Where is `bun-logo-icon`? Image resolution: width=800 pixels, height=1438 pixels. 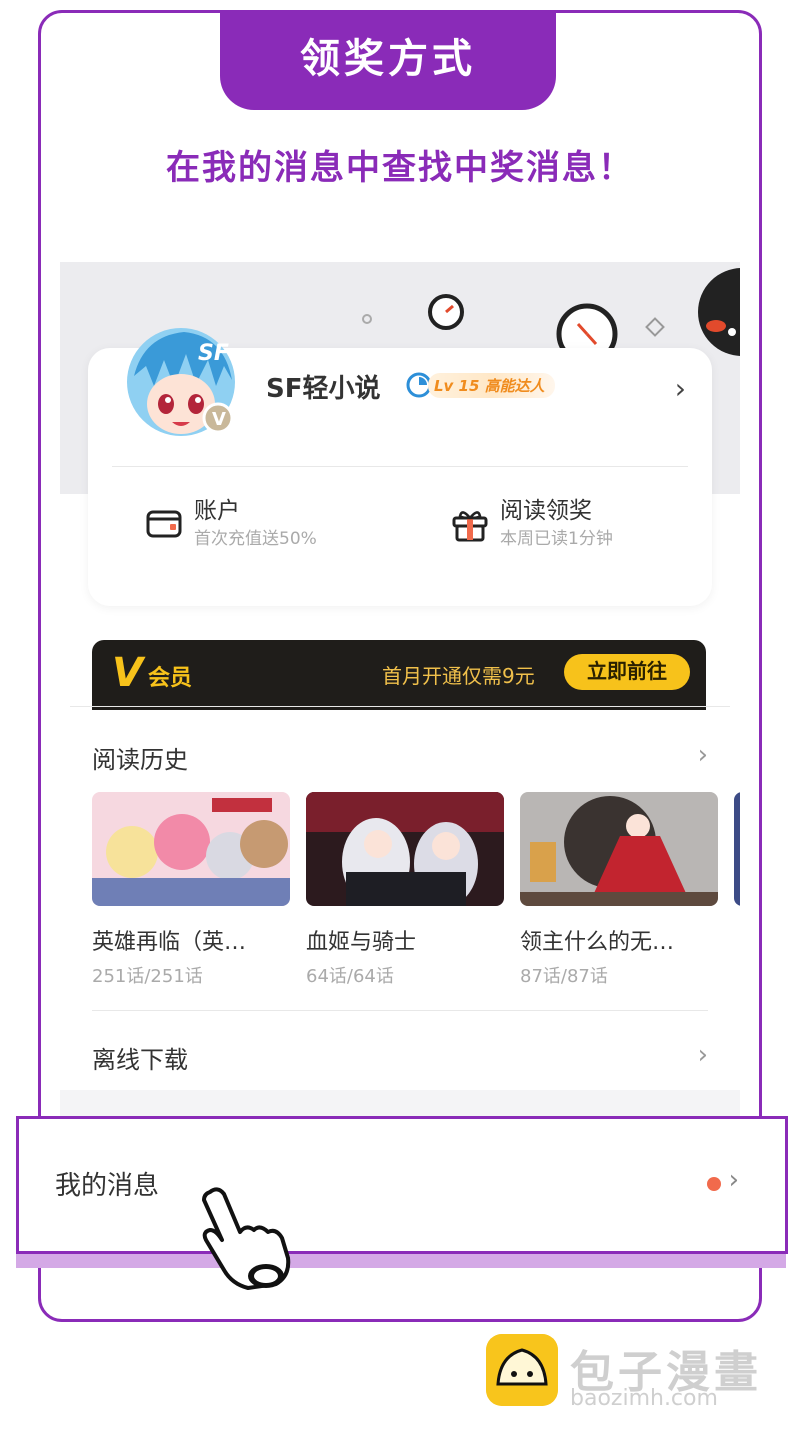 bun-logo-icon is located at coordinates (522, 1370).